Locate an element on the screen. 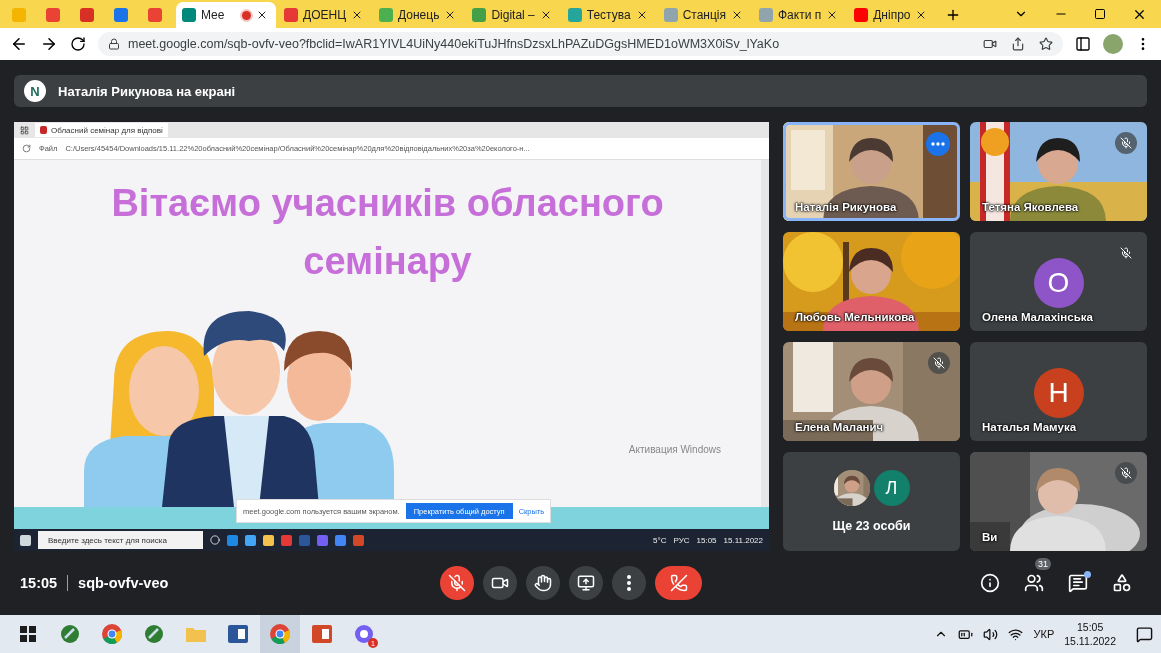 The width and height of the screenshot is (1161, 653). info-button is located at coordinates (990, 583).